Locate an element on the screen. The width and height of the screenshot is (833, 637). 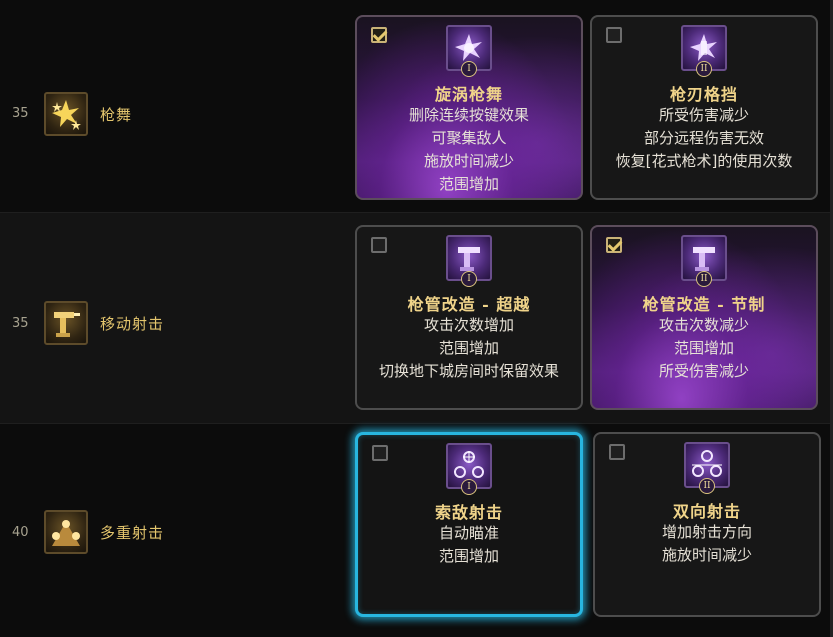
talent-card-barrel-mod-surpass: I 枪管改造 - 超越 攻击次数增加 范围增加 切换地下城房间时保留效果 is located at coordinates (469, 317).